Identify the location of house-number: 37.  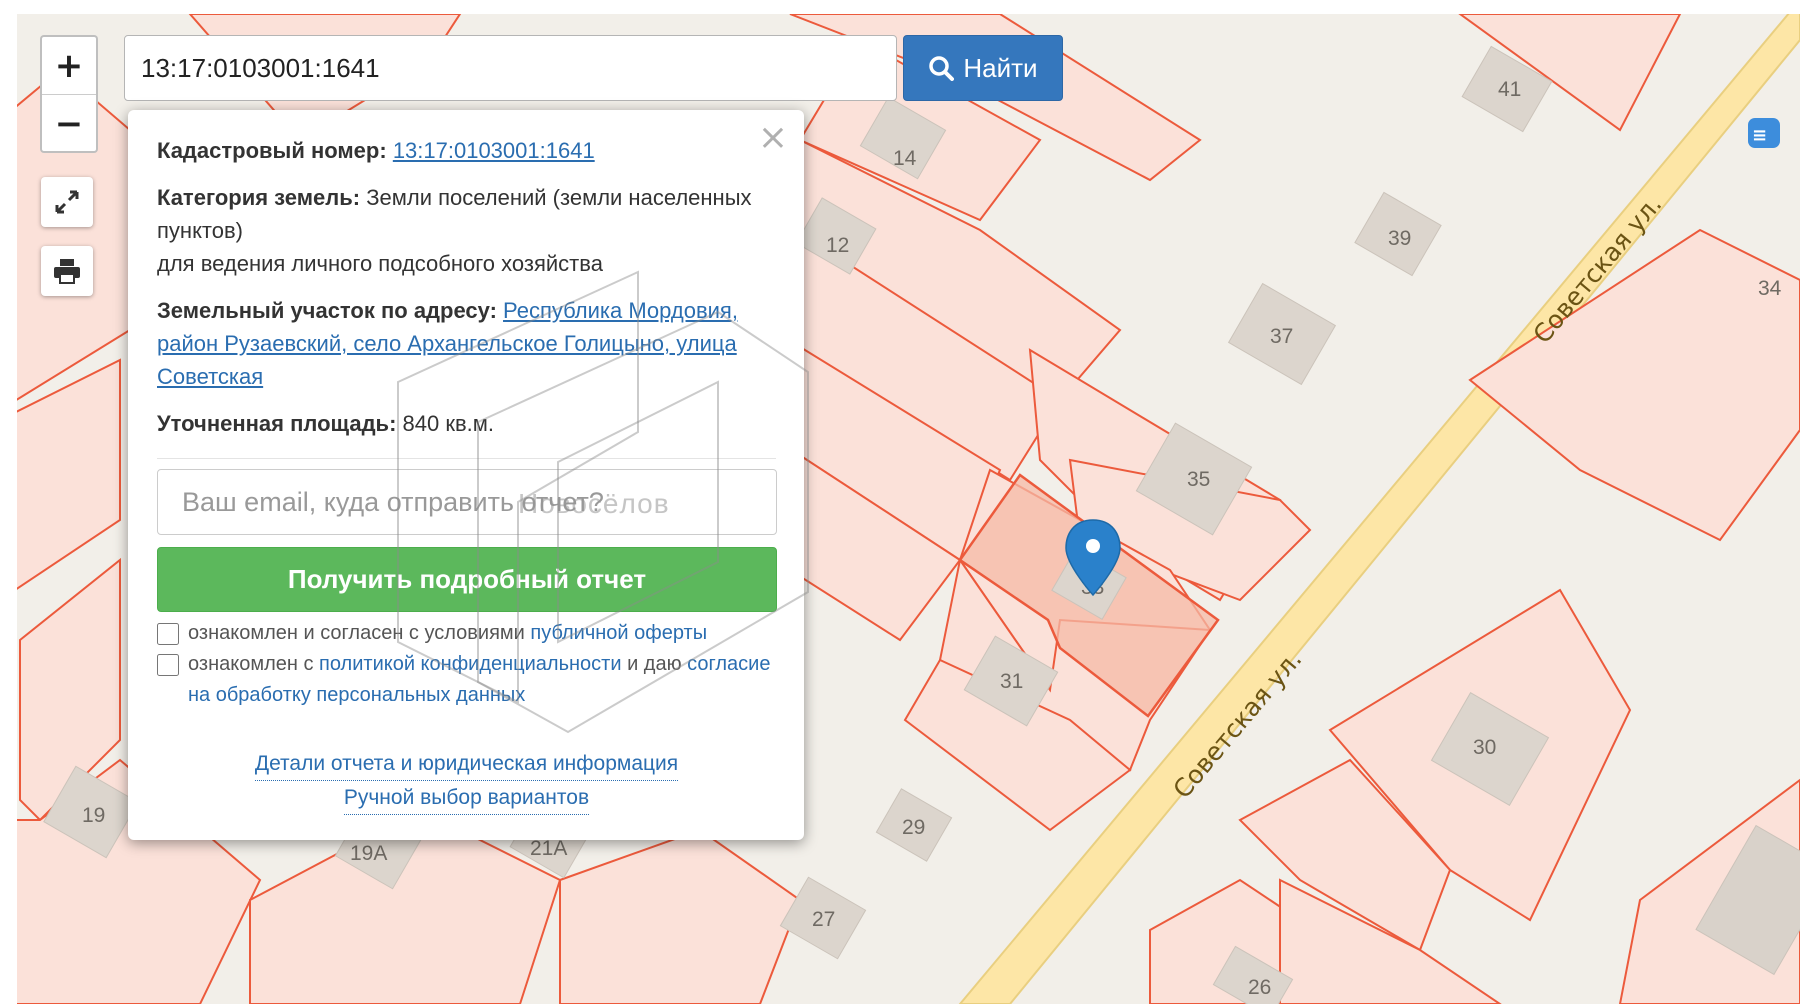
(1281, 336).